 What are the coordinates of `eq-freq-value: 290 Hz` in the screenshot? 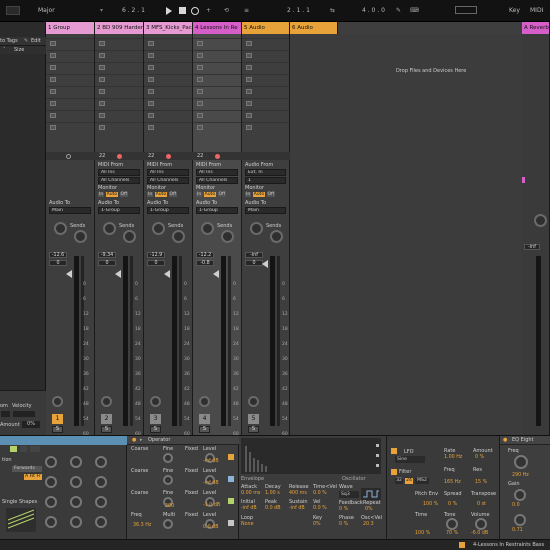 It's located at (520, 475).